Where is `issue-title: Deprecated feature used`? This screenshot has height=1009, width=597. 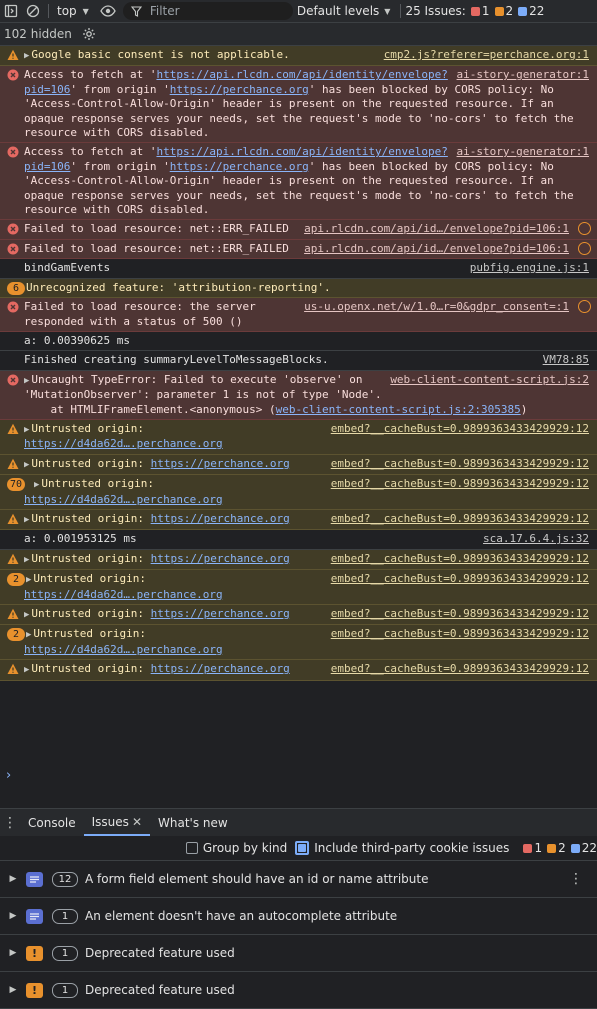 issue-title: Deprecated feature used is located at coordinates (160, 990).